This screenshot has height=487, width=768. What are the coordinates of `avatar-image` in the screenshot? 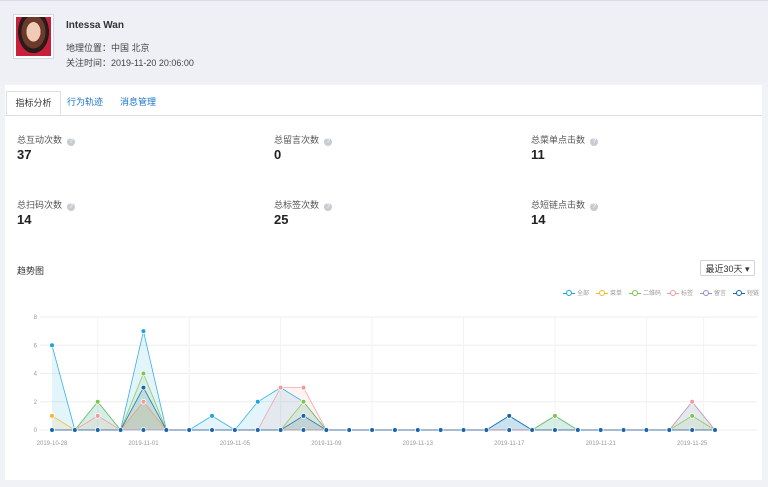 It's located at (33, 36).